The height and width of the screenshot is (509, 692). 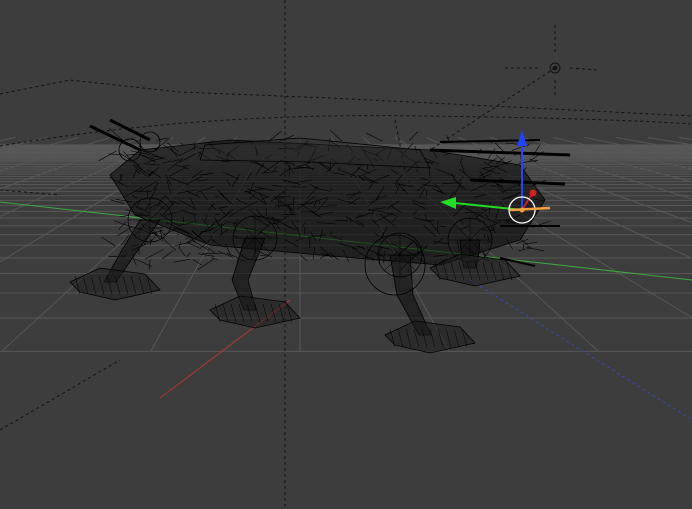 I want to click on z-axis-arrowhead, so click(x=522, y=138).